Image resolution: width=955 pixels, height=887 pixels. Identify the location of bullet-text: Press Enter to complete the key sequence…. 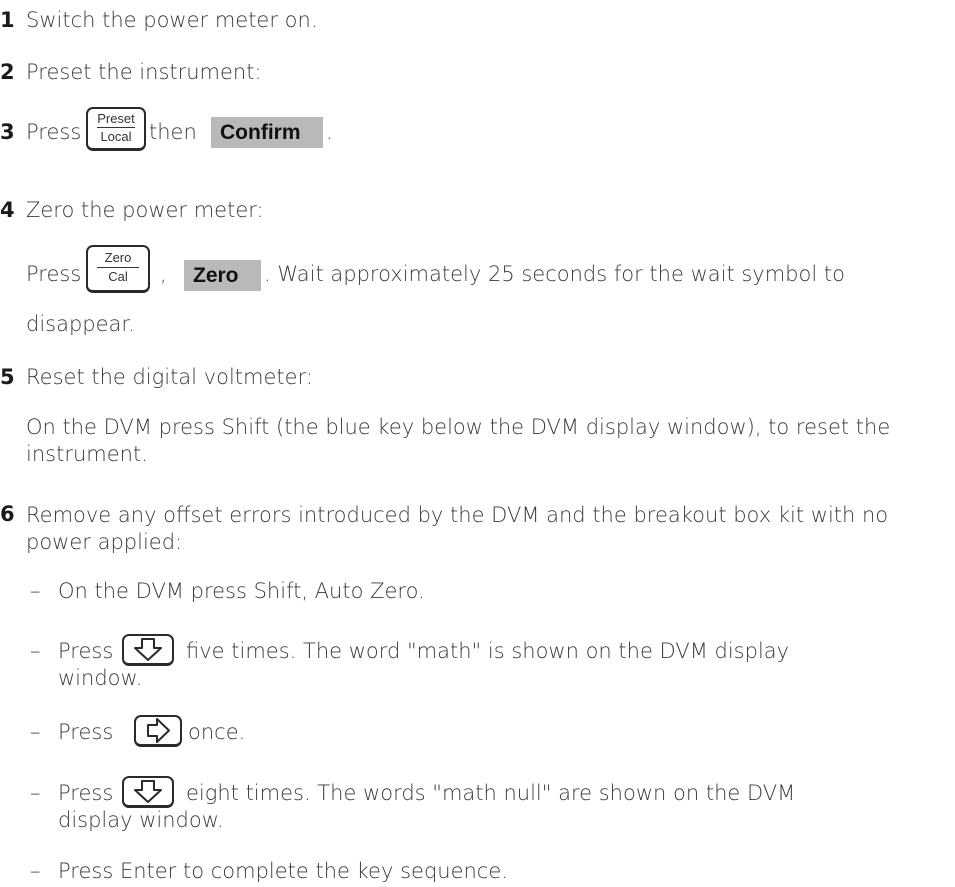
(283, 871).